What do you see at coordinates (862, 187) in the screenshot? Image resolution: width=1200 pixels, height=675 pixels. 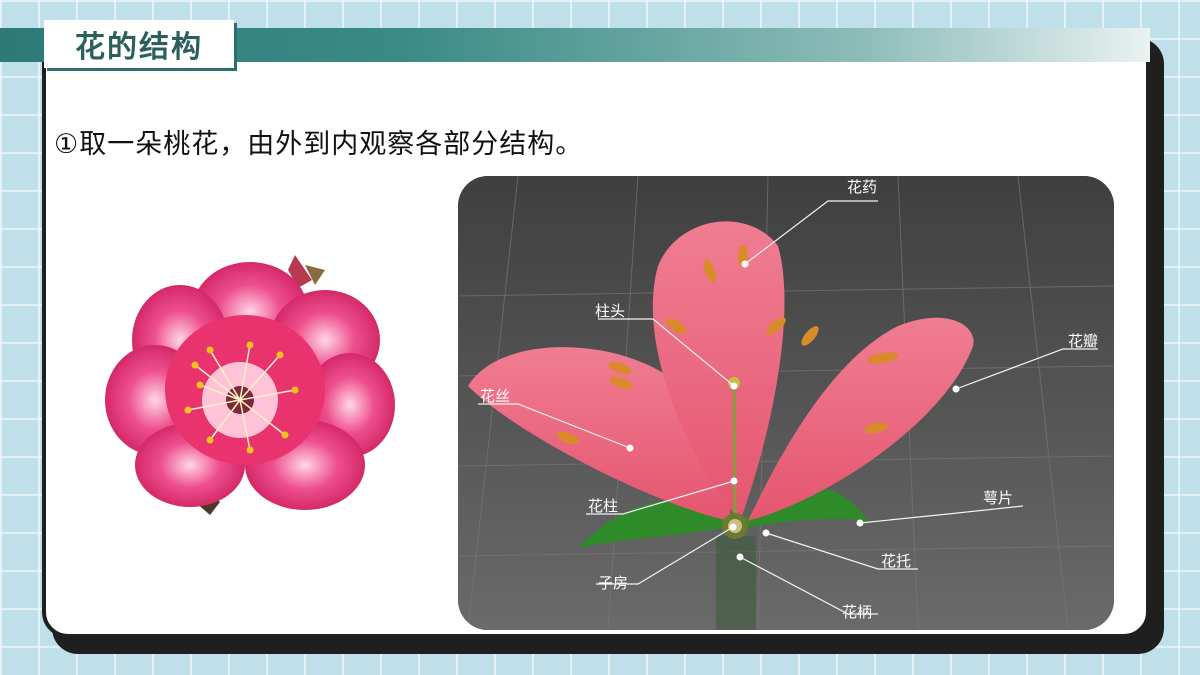 I see `label-anther: 花药` at bounding box center [862, 187].